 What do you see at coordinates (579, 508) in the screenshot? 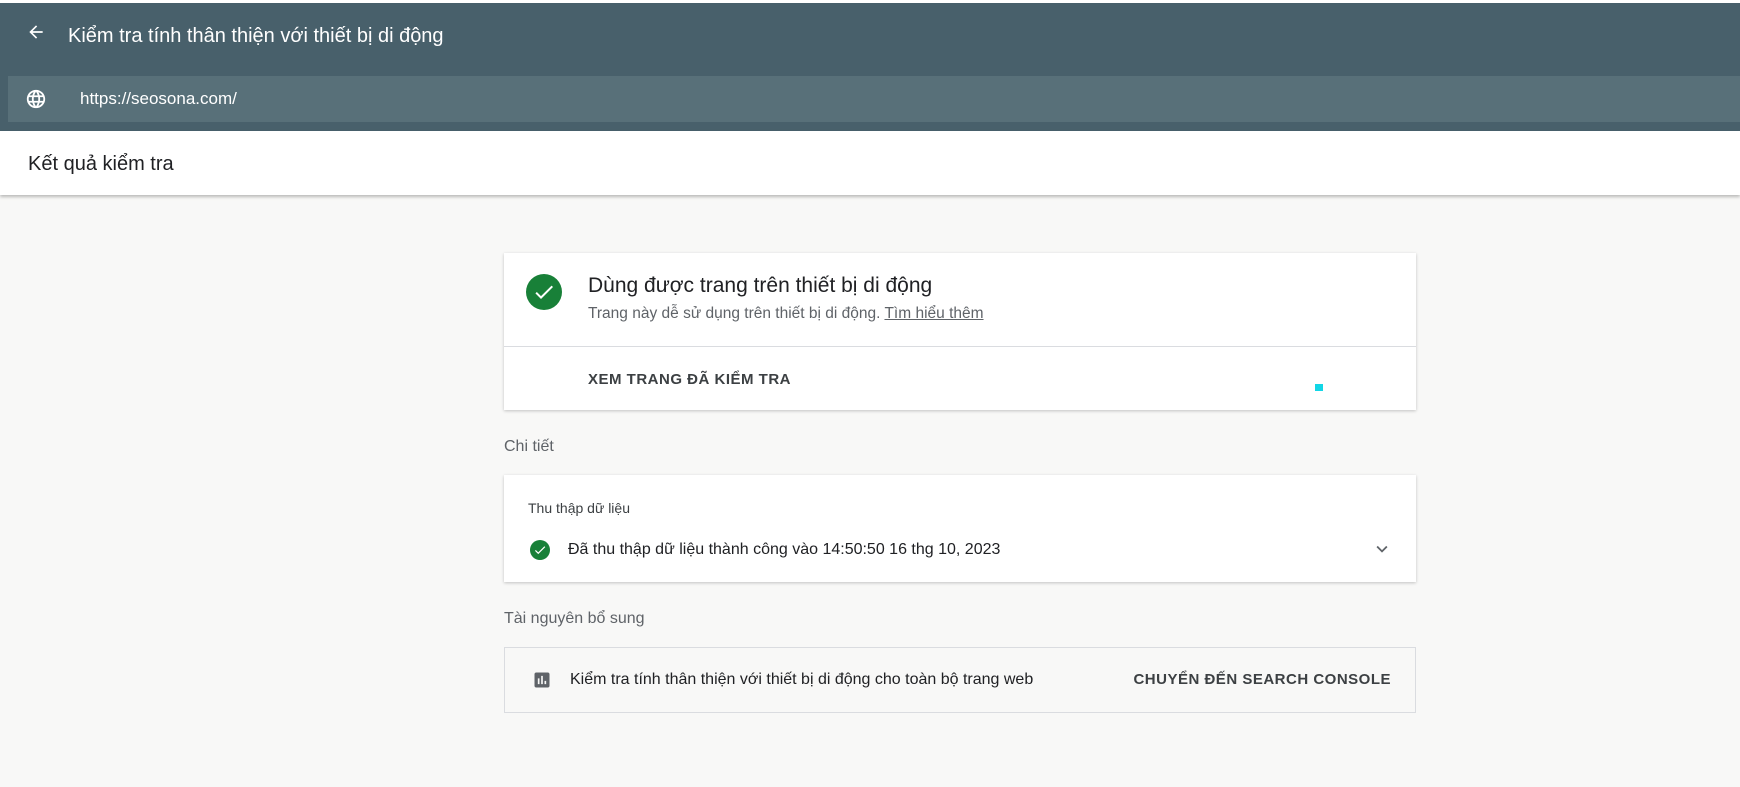
I see `crawl-label: Thu thập dữ liệu` at bounding box center [579, 508].